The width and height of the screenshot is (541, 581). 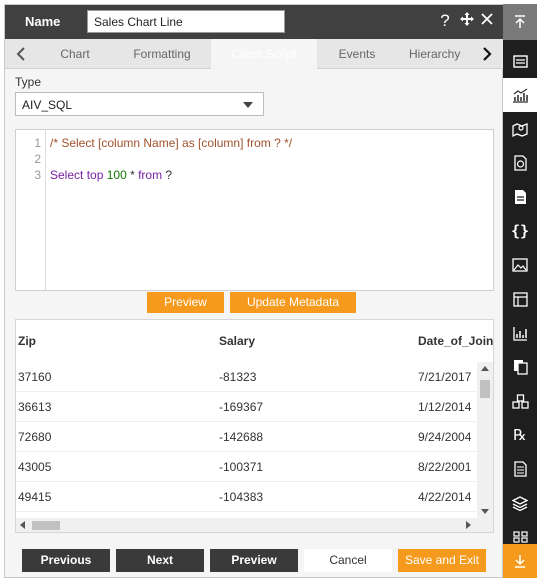 I want to click on collapse-up-icon, so click(x=520, y=22).